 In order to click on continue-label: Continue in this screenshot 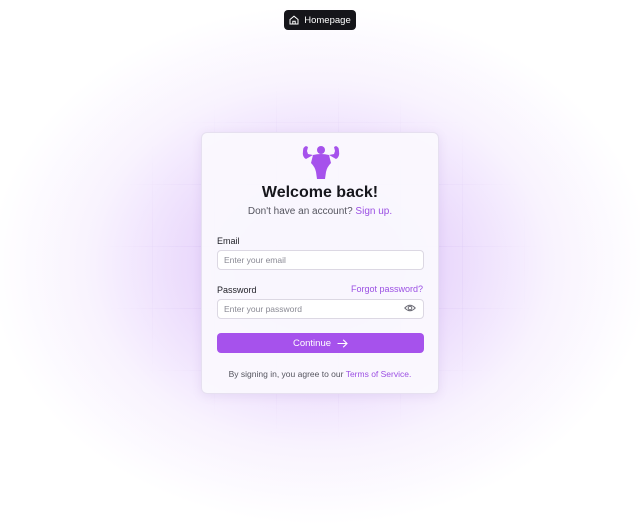, I will do `click(312, 343)`.